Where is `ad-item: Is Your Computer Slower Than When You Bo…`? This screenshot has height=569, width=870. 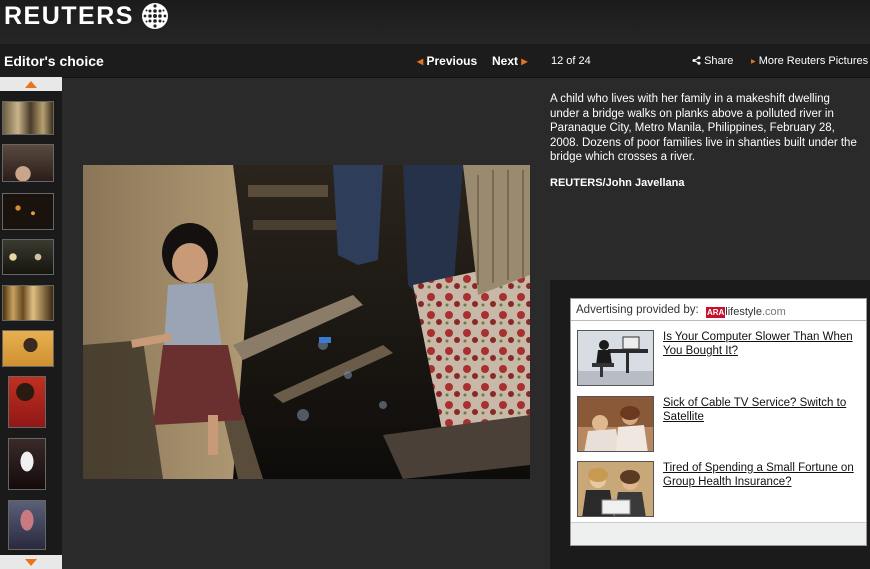
ad-item: Is Your Computer Slower Than When You Bo… is located at coordinates (719, 359).